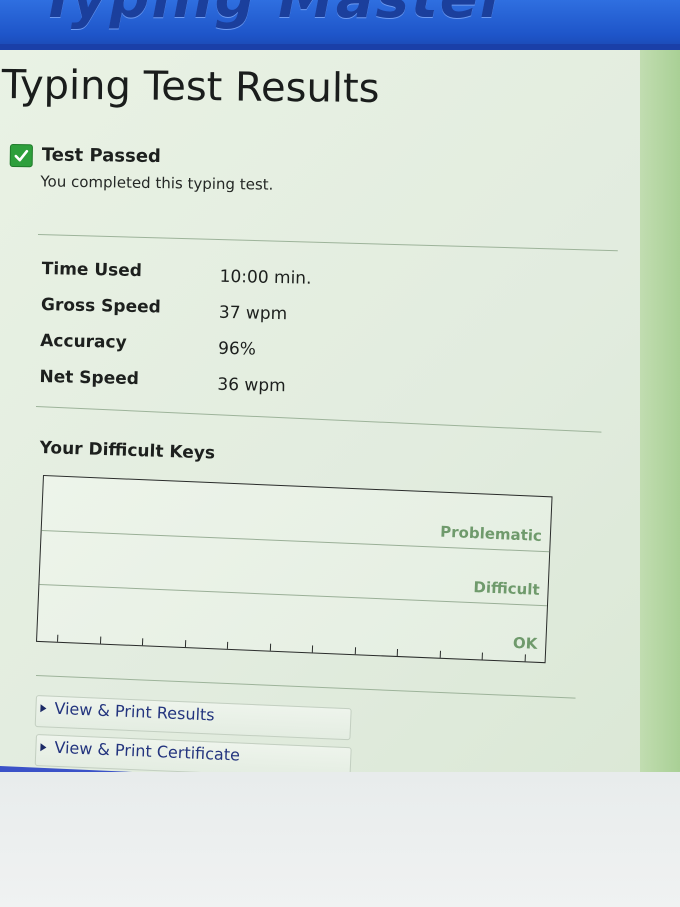 The width and height of the screenshot is (680, 907). I want to click on check-icon, so click(21, 155).